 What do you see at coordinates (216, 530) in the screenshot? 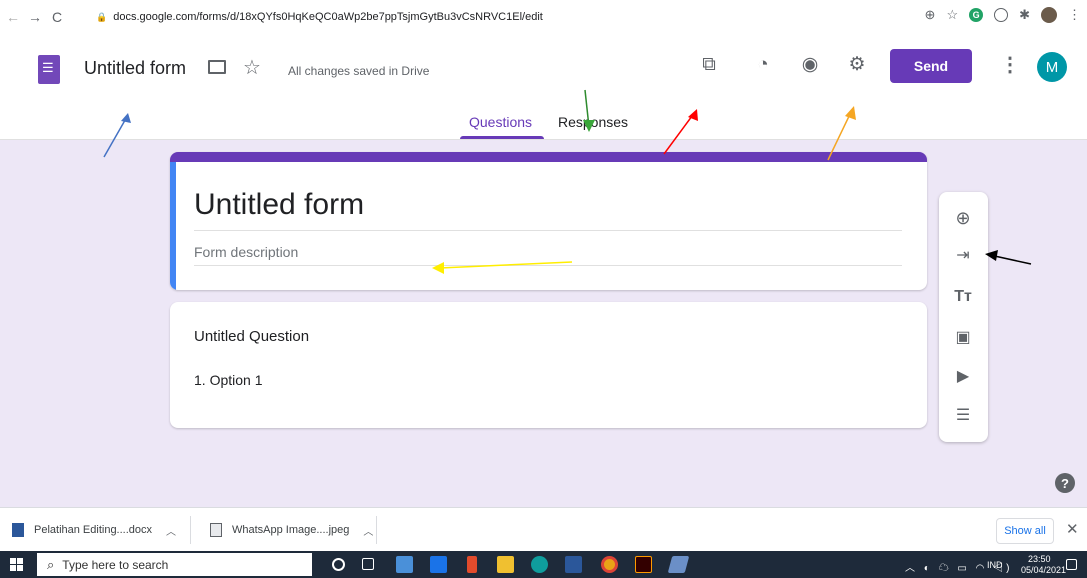
I see `image-file-icon` at bounding box center [216, 530].